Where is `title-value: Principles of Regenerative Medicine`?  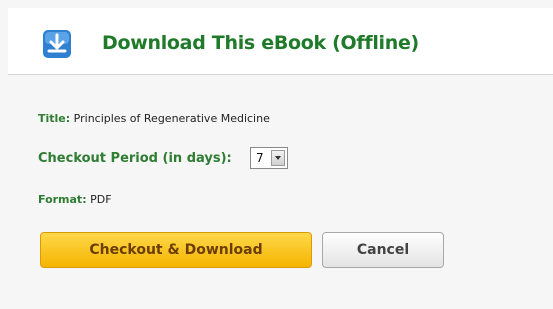 title-value: Principles of Regenerative Medicine is located at coordinates (171, 118).